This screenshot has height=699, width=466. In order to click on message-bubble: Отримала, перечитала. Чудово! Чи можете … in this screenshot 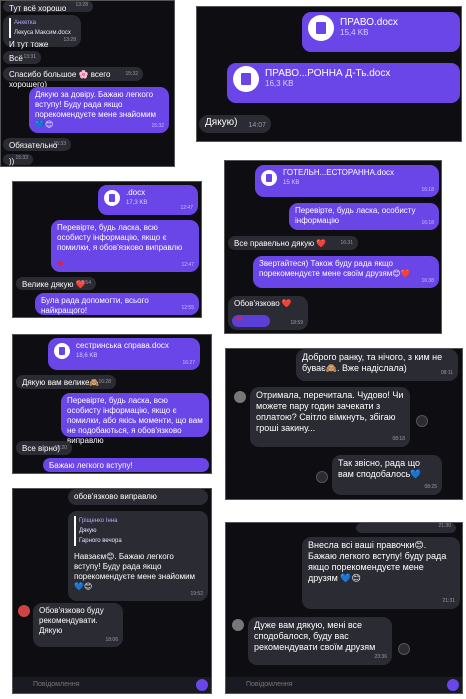, I will do `click(330, 417)`.